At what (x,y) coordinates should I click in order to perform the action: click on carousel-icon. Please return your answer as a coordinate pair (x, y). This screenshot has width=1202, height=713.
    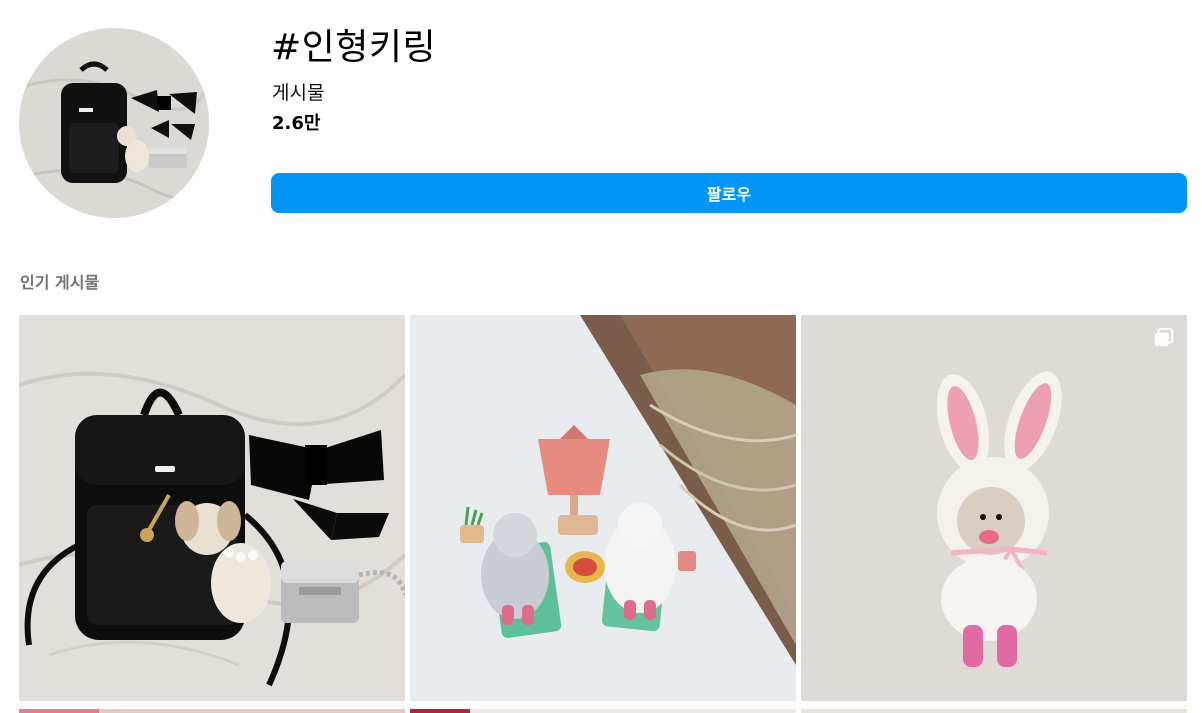
    Looking at the image, I should click on (1164, 337).